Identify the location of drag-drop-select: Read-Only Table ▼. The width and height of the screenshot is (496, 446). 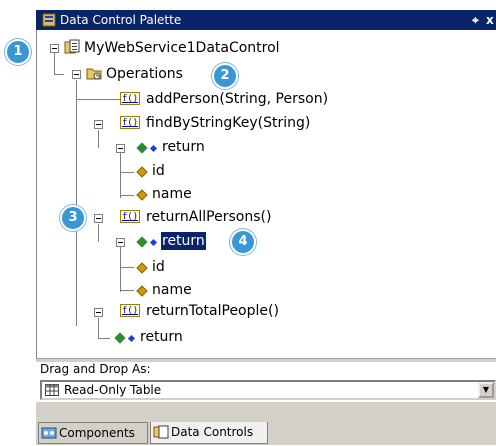
(268, 390).